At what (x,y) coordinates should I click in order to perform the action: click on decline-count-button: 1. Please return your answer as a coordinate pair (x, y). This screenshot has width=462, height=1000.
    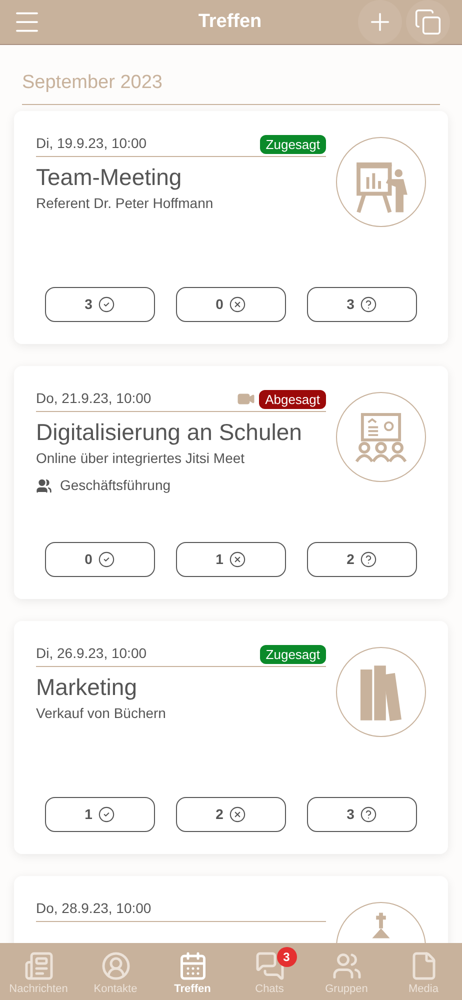
    Looking at the image, I should click on (231, 559).